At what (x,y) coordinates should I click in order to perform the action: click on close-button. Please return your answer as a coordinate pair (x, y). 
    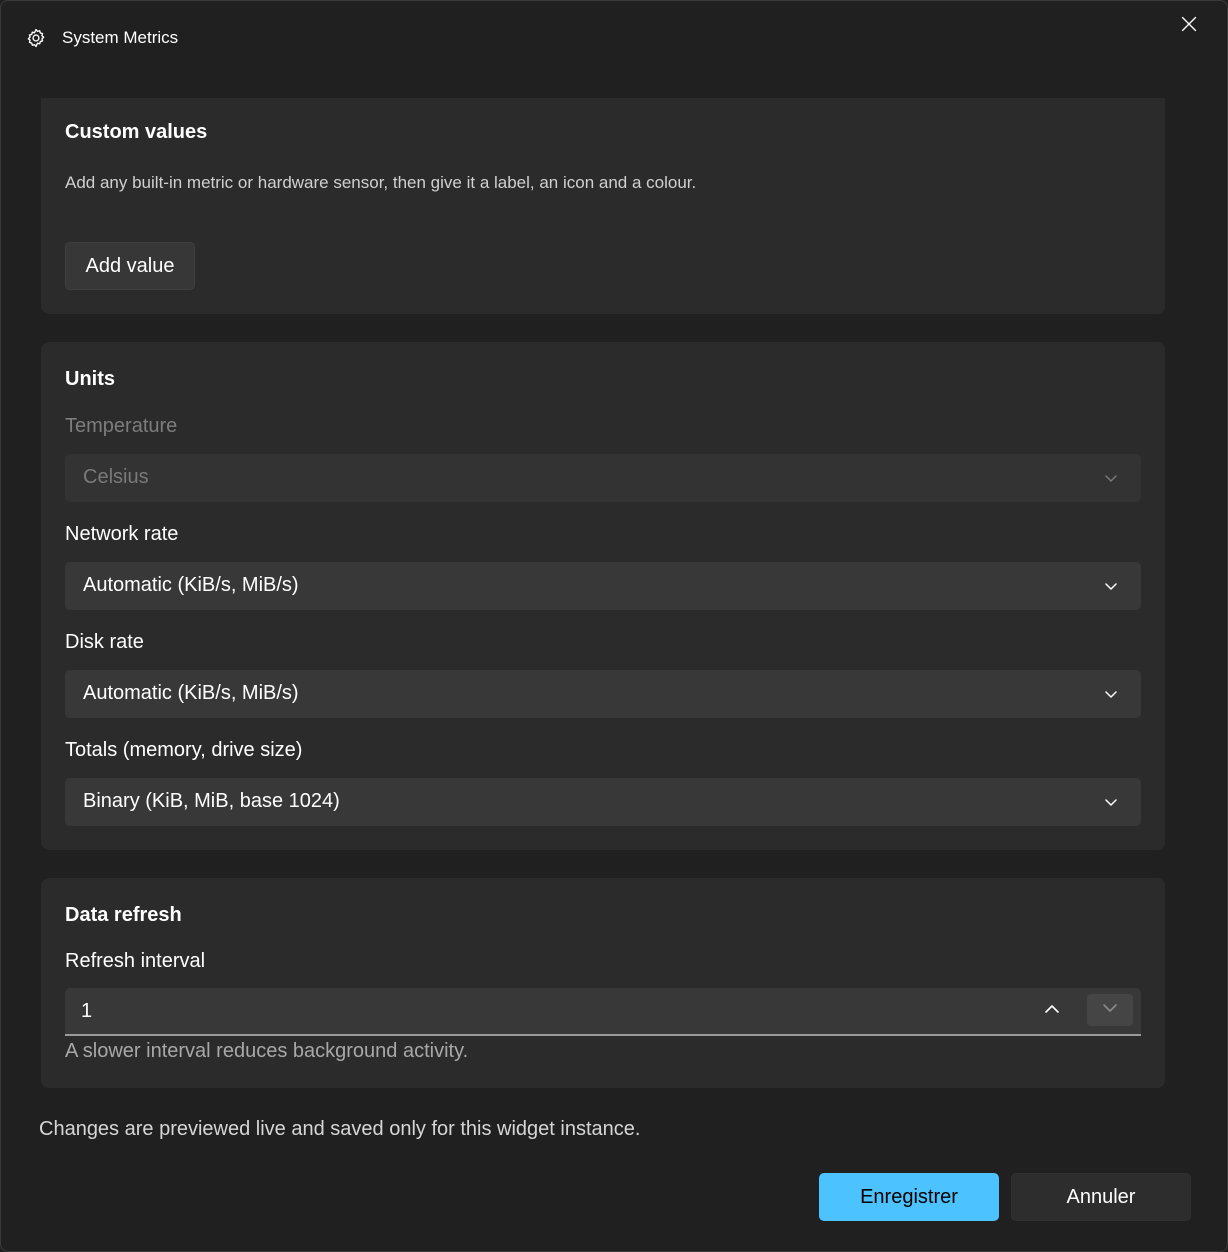
    Looking at the image, I should click on (1189, 26).